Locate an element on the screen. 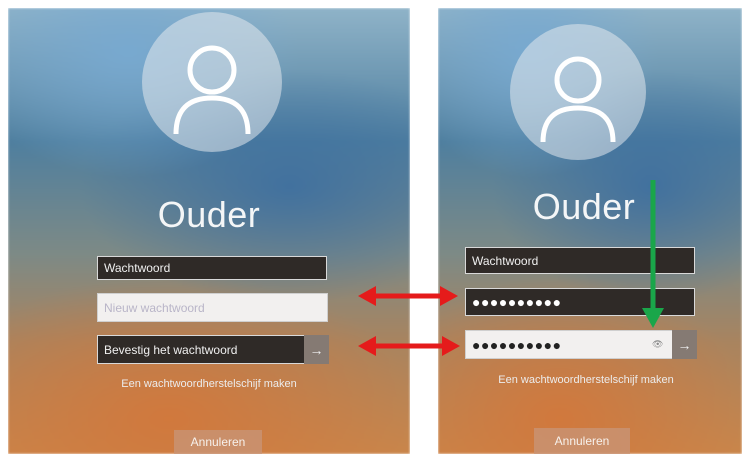 This screenshot has width=744, height=454. reveal-password-icon: 👁 is located at coordinates (657, 344).